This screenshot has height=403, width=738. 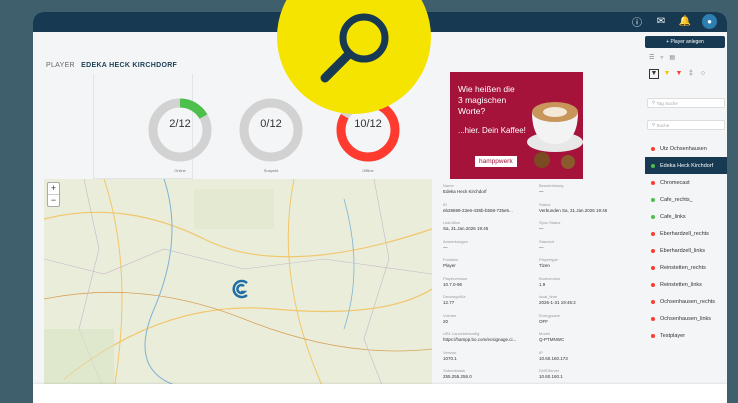 I want to click on detail-field: Playerversion 10.7.0-96, so click(x=489, y=281).